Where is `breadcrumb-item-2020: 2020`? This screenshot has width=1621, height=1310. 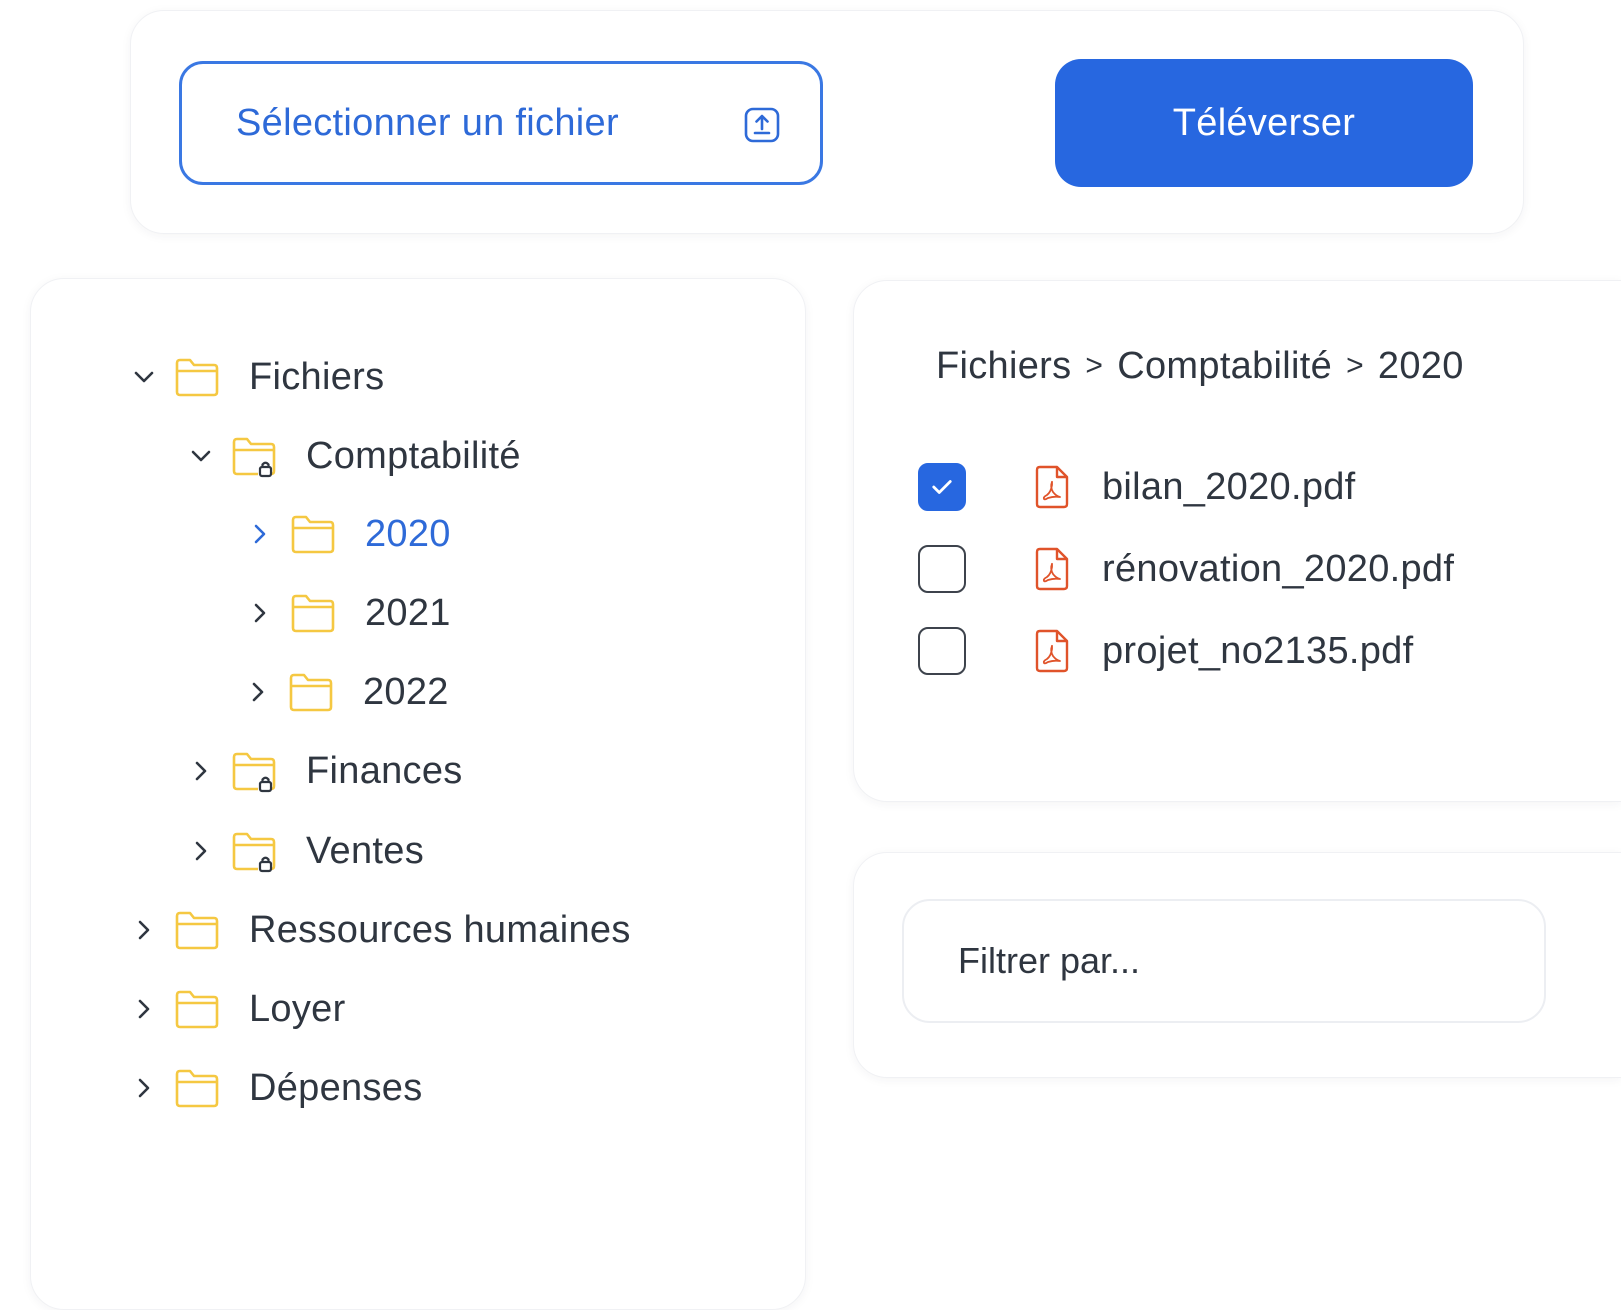
breadcrumb-item-2020: 2020 is located at coordinates (1421, 366).